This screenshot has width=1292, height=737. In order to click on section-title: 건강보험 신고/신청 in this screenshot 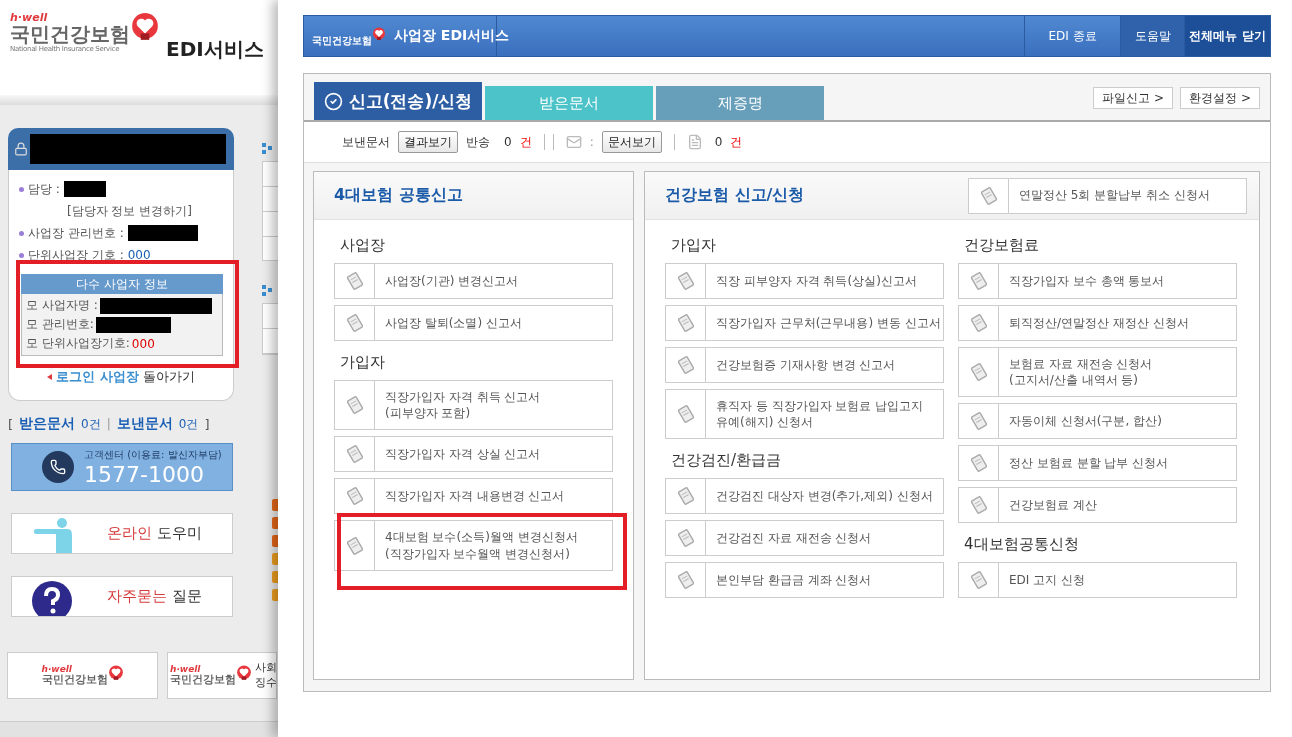, I will do `click(735, 195)`.